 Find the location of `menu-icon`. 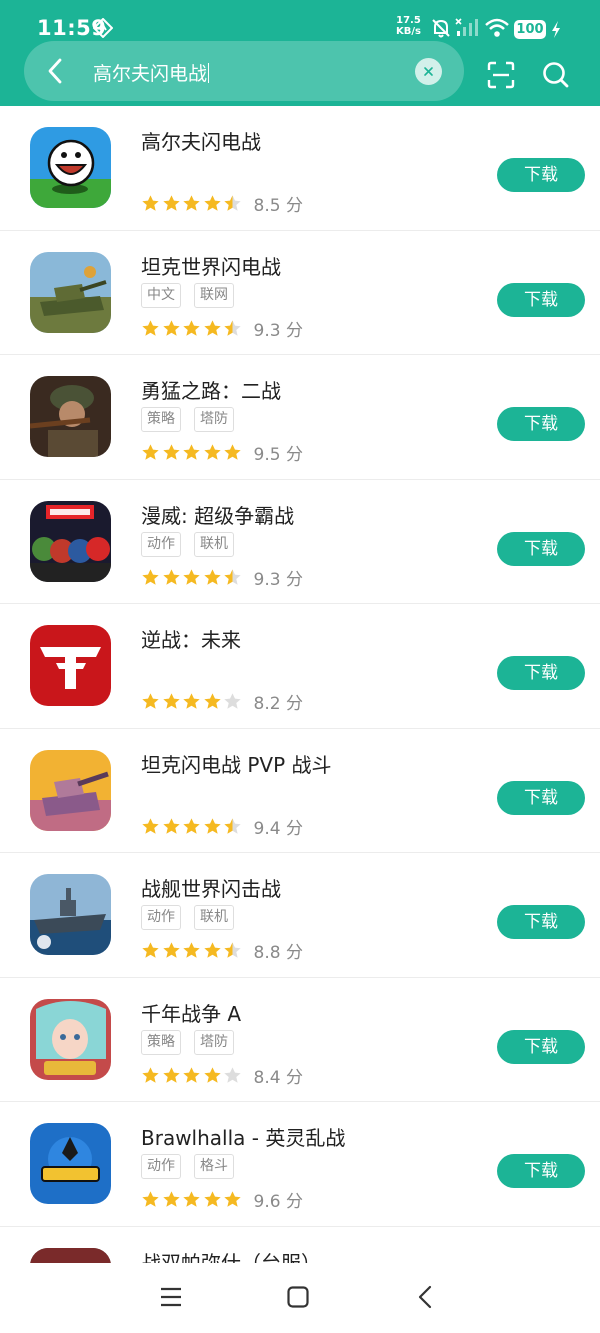

menu-icon is located at coordinates (171, 1299).